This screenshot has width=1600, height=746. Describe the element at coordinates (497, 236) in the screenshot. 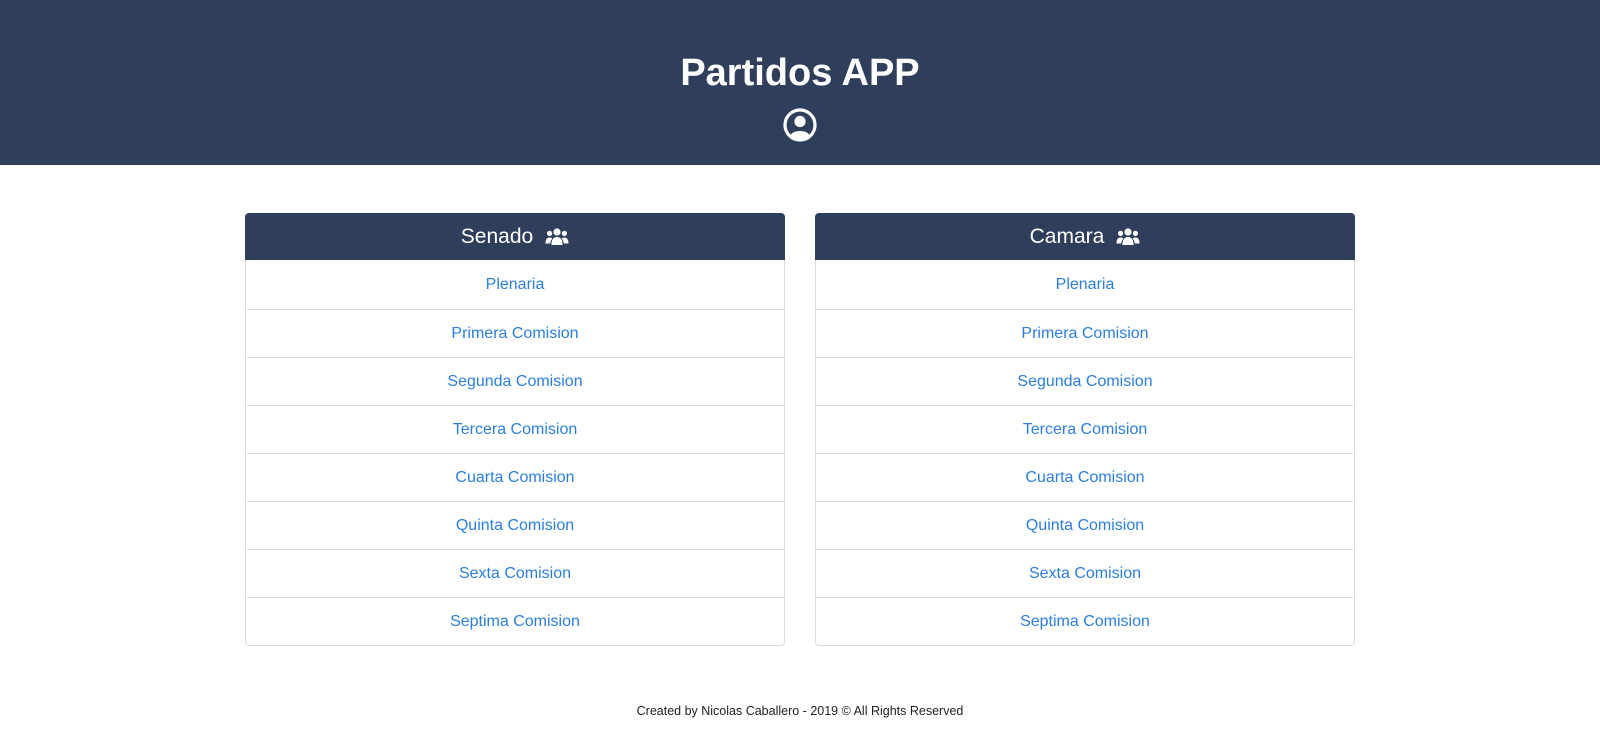

I see `senado-title: Senado` at that location.